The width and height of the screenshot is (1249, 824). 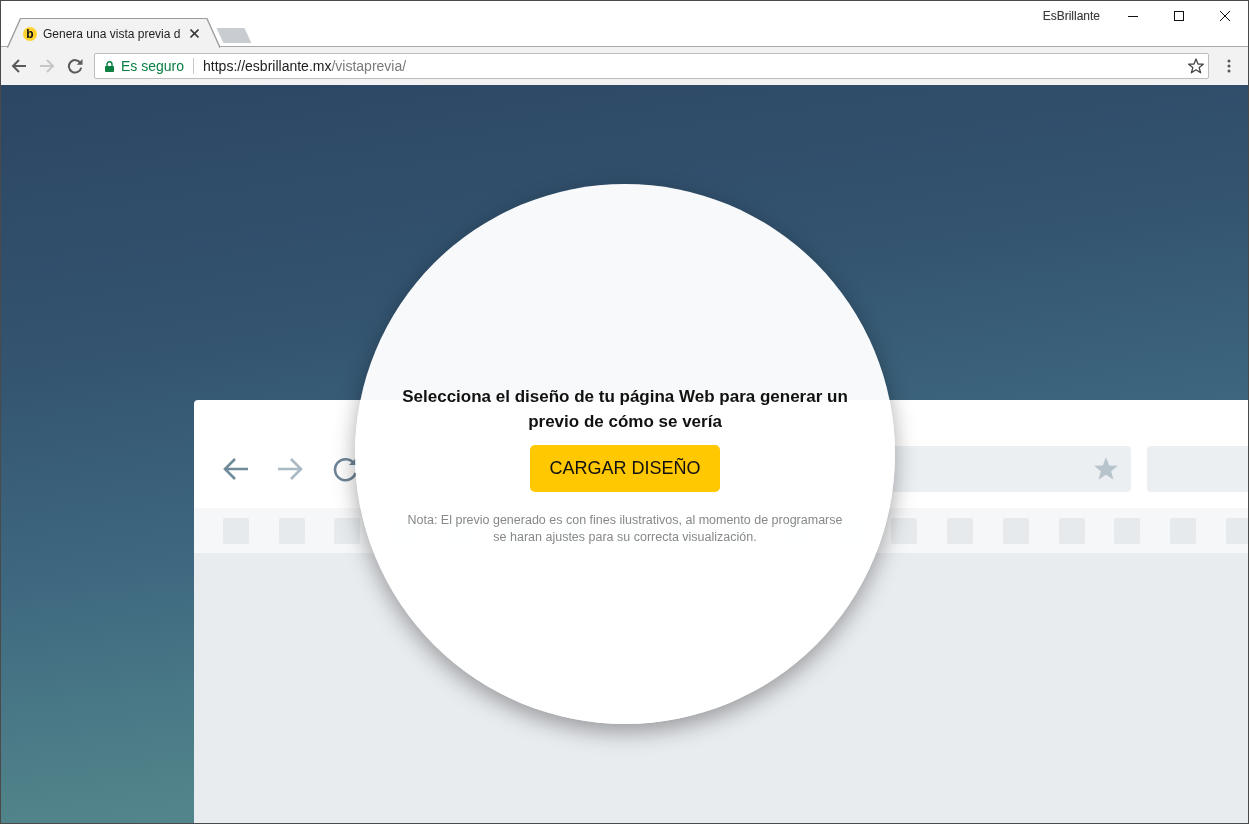 I want to click on note-text: Nota: El previo generado es con fines ilustrativos, al momento de programarse se haran ajustes para su correcta visualización., so click(x=625, y=529).